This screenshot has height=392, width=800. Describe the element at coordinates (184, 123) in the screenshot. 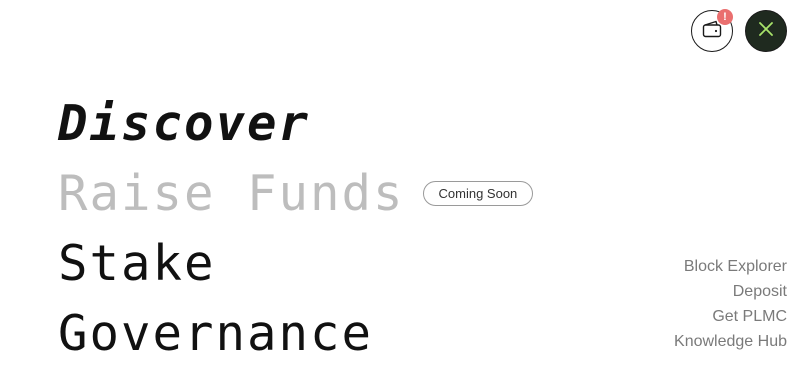

I see `nav-item-label: Discover` at that location.